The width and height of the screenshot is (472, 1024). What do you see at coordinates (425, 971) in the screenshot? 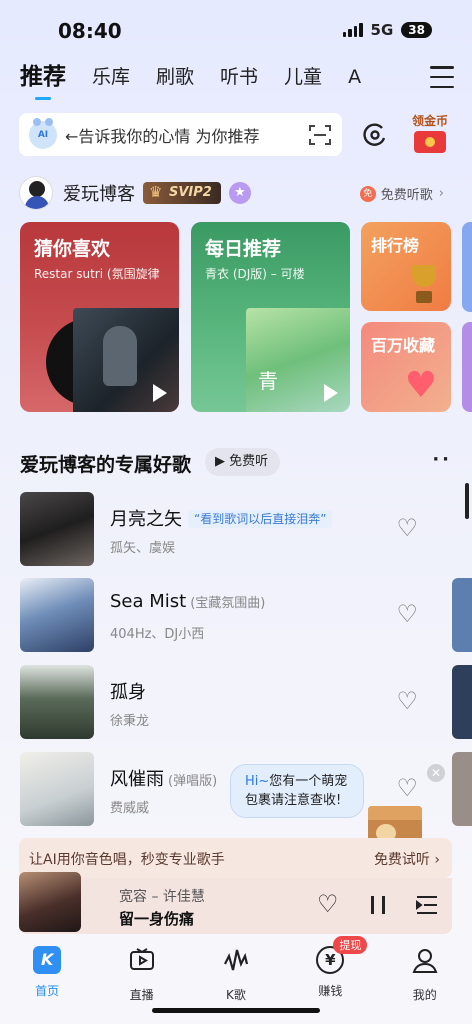
I see `nav-profile: 我的` at bounding box center [425, 971].